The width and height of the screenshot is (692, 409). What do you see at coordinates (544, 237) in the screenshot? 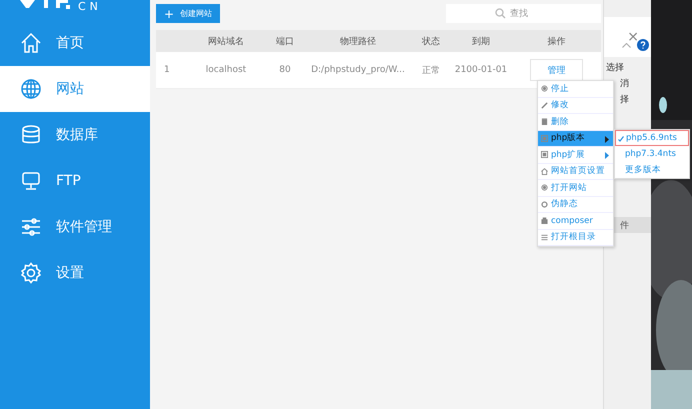
I see `list-icon` at bounding box center [544, 237].